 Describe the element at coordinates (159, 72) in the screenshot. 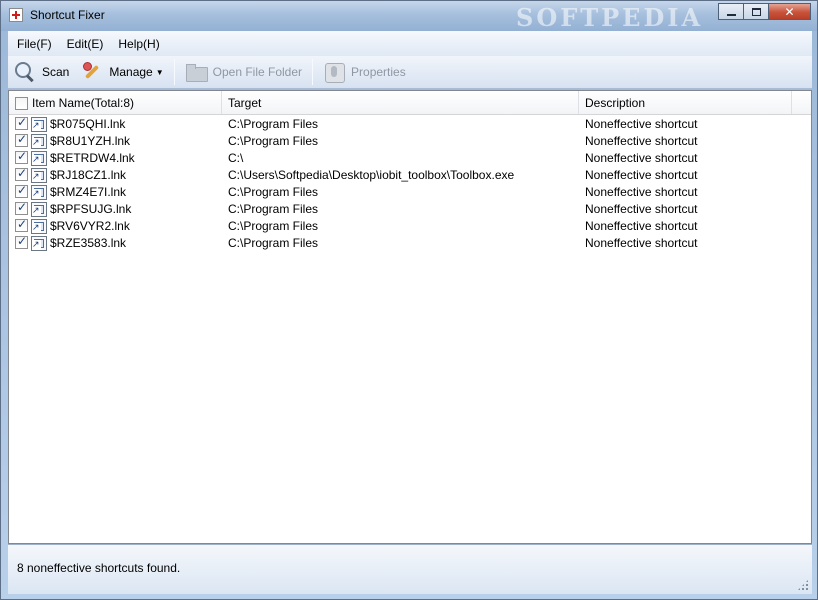

I see `chevron-down-icon: ▼` at that location.